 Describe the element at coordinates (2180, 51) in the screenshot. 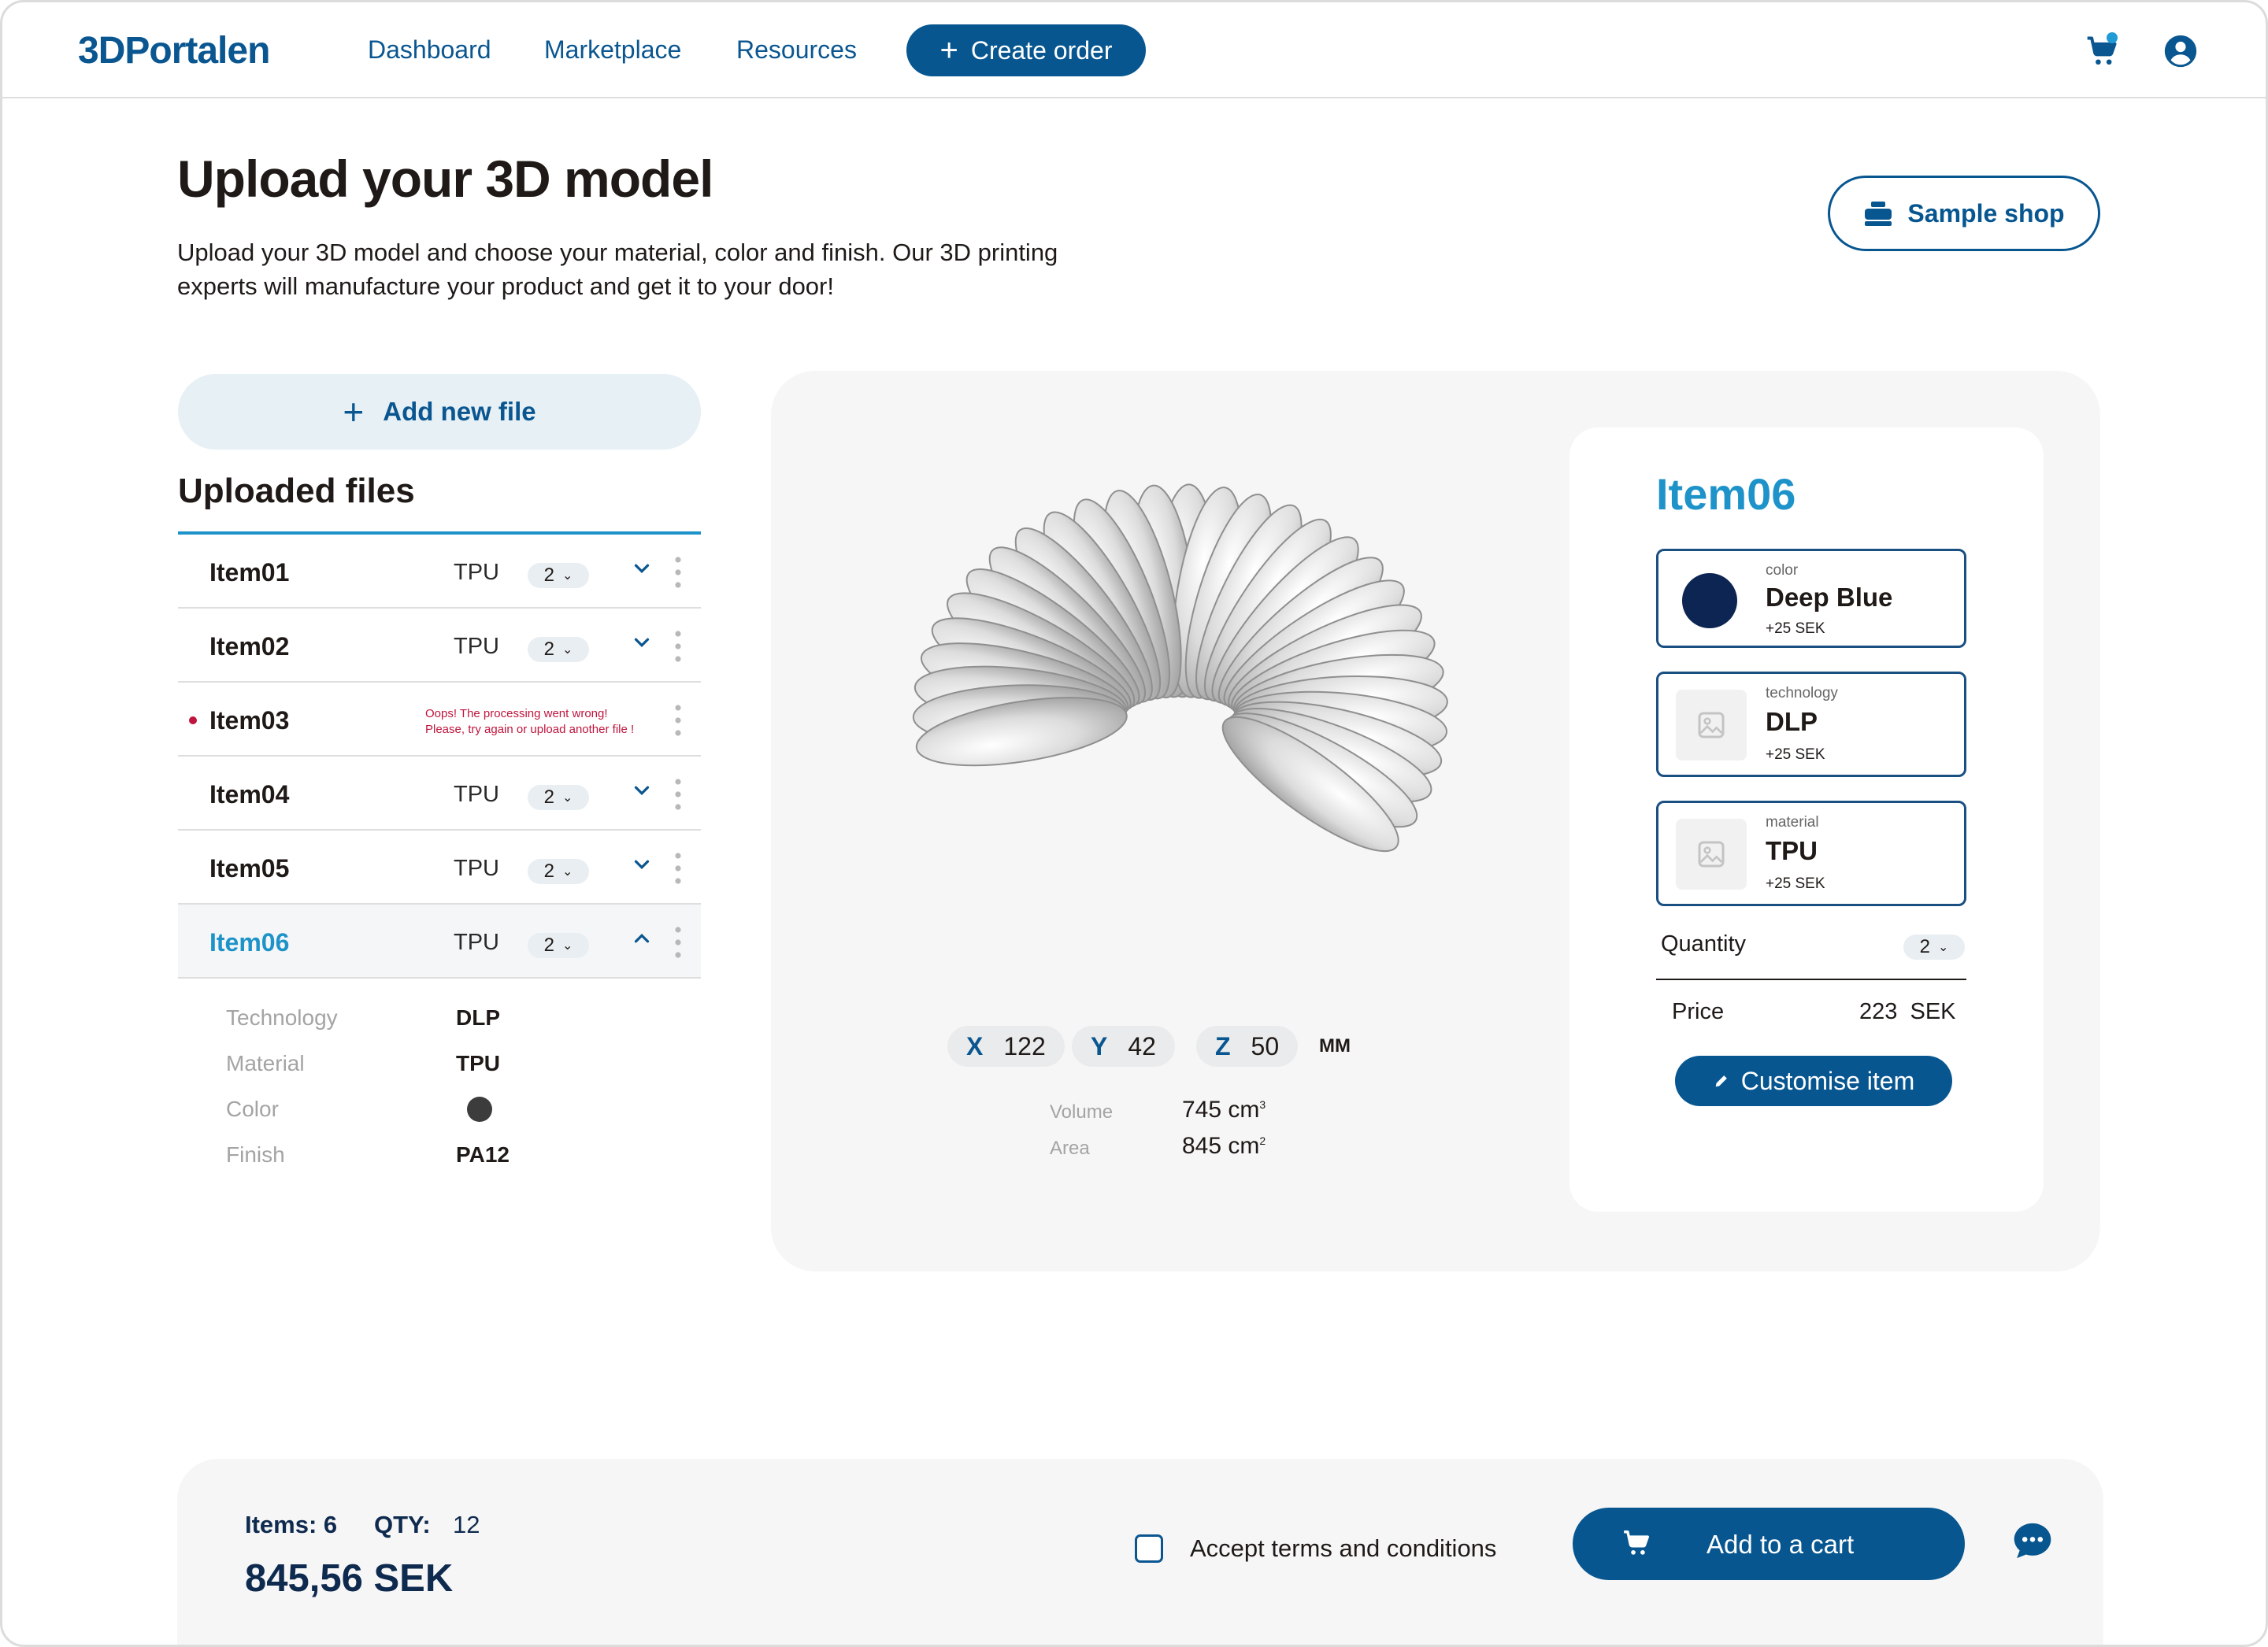

I see `user-circle-icon` at that location.